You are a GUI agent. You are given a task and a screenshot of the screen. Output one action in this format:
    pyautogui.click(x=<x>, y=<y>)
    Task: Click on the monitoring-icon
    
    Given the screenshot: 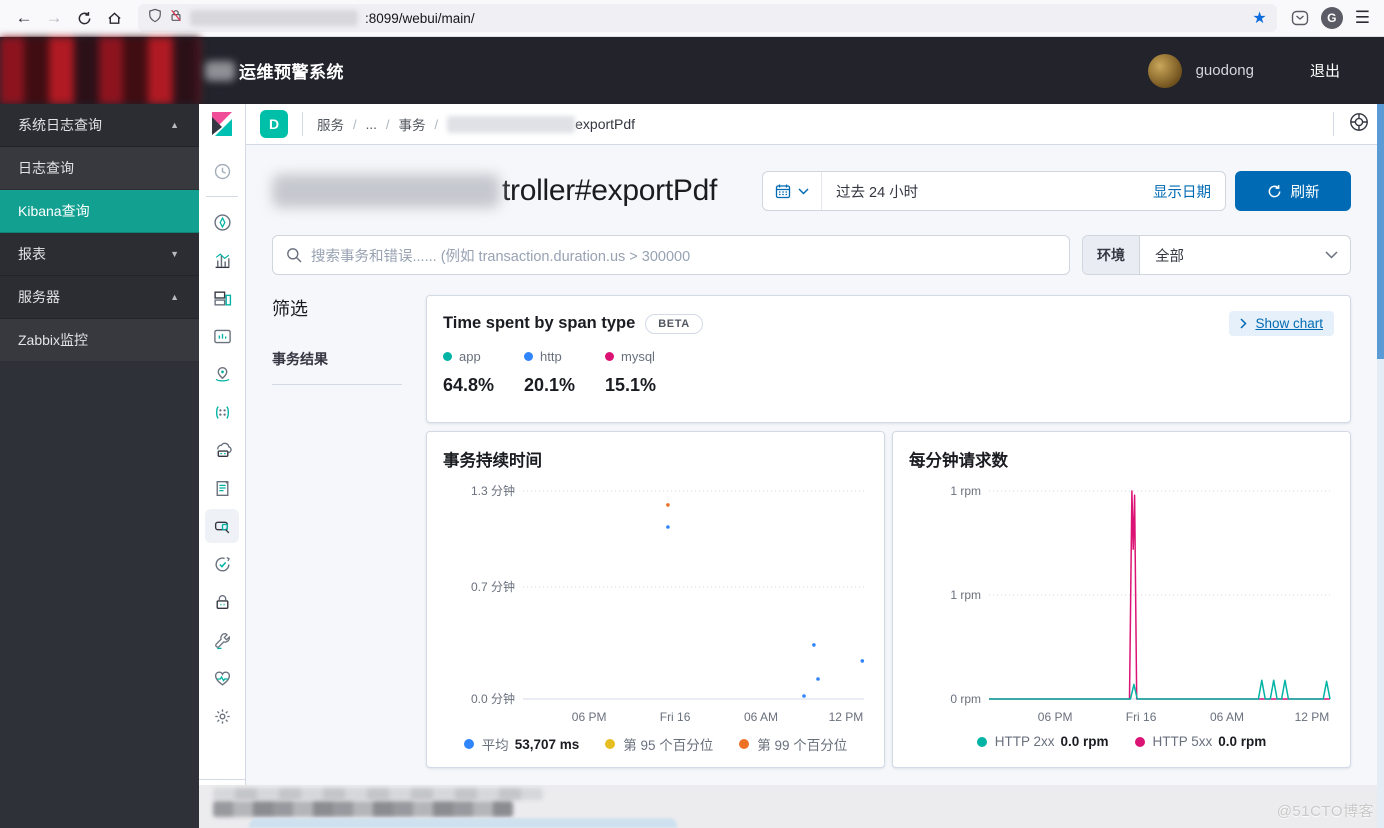 What is the action you would take?
    pyautogui.click(x=222, y=678)
    